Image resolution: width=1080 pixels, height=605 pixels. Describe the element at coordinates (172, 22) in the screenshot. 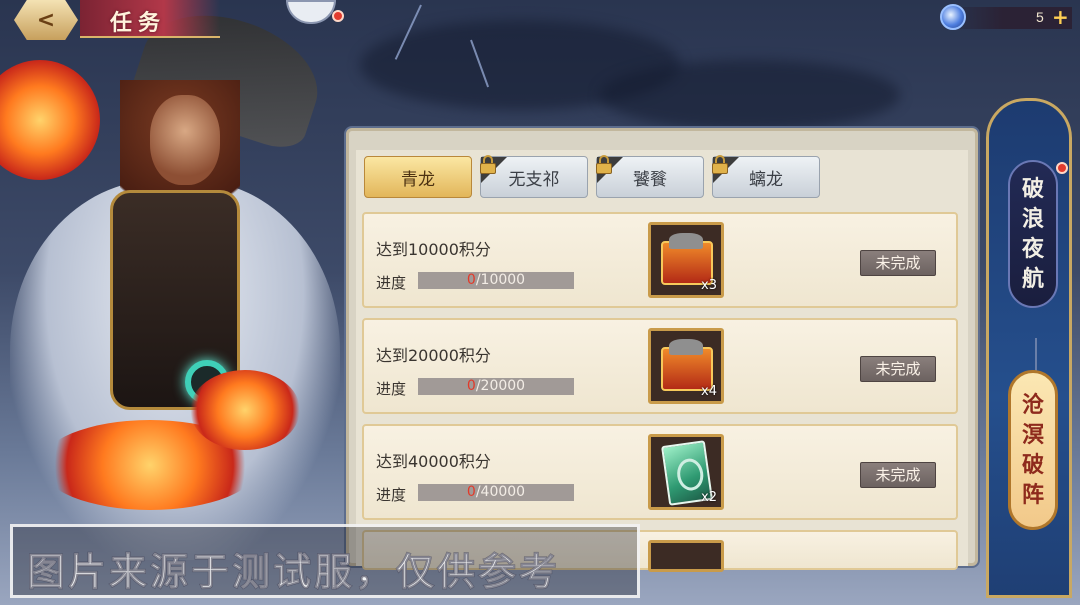

I see `top-header: < 任务` at that location.